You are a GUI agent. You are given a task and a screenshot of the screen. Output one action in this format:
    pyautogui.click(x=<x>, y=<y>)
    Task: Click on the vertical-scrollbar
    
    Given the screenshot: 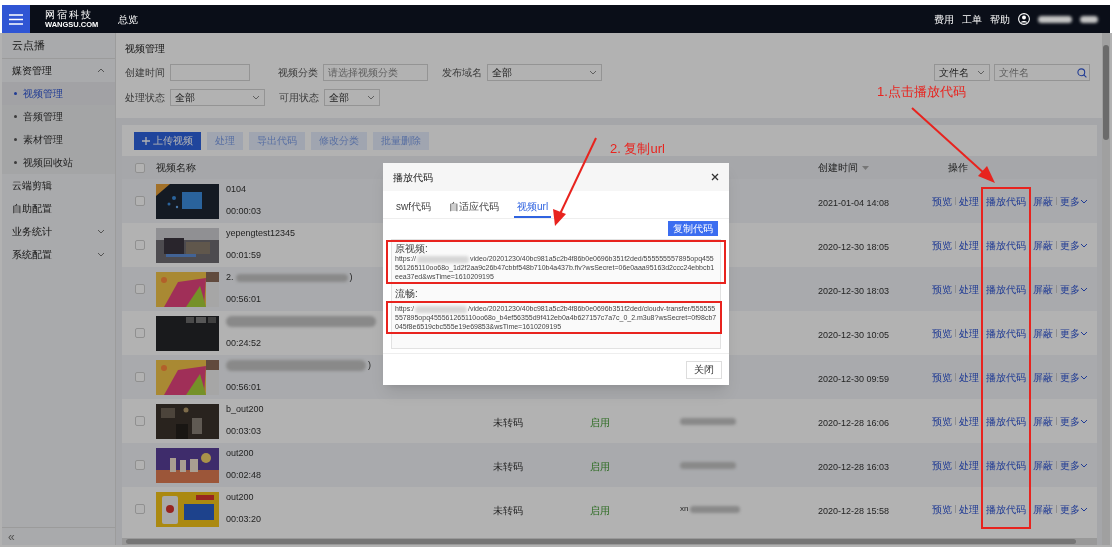 What is the action you would take?
    pyautogui.click(x=1106, y=289)
    